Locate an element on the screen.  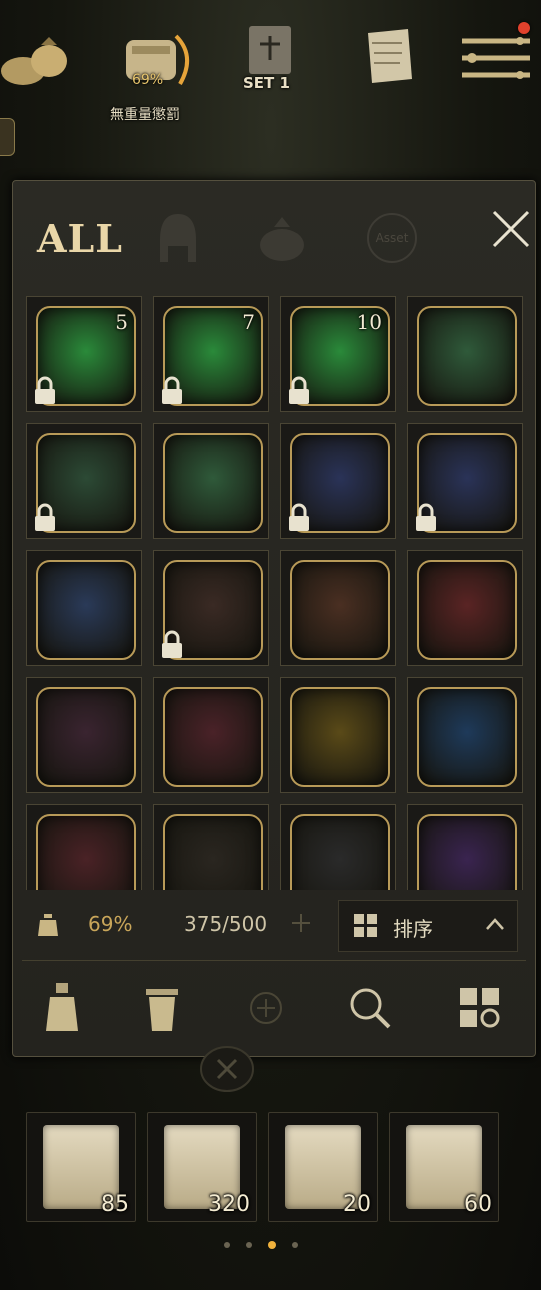
item-count: 10 is located at coordinates (369, 322).